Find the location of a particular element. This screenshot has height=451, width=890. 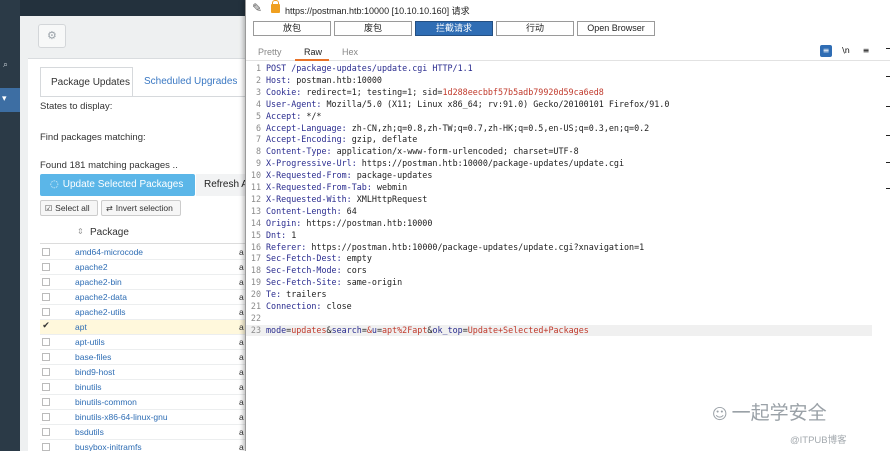

header-value: postman.htb:10000 is located at coordinates (336, 79).